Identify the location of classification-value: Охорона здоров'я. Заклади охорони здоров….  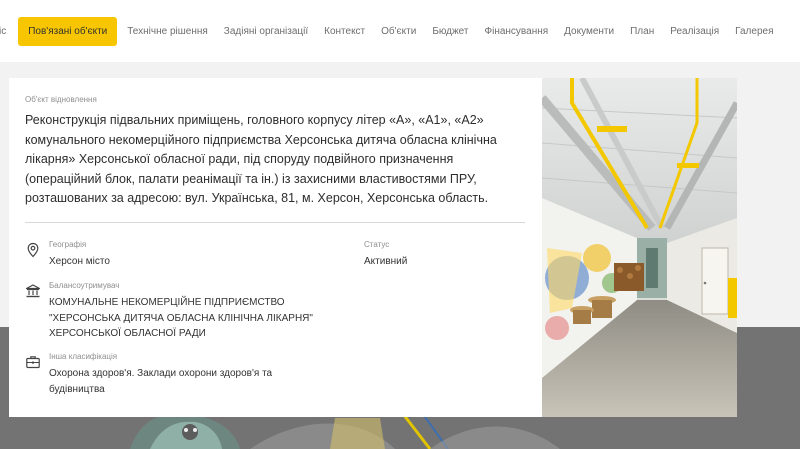
(161, 381).